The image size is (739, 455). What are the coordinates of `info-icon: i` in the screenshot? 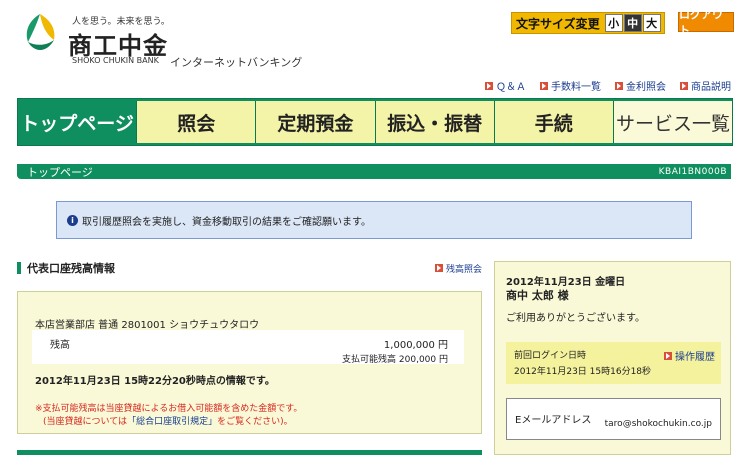 It's located at (72, 220).